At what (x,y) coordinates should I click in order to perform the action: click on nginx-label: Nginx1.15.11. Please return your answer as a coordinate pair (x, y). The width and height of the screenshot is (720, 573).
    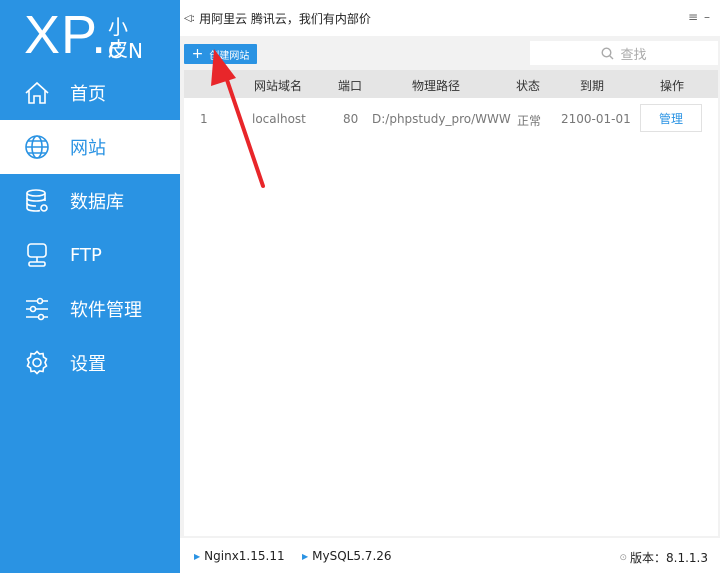
    Looking at the image, I should click on (244, 556).